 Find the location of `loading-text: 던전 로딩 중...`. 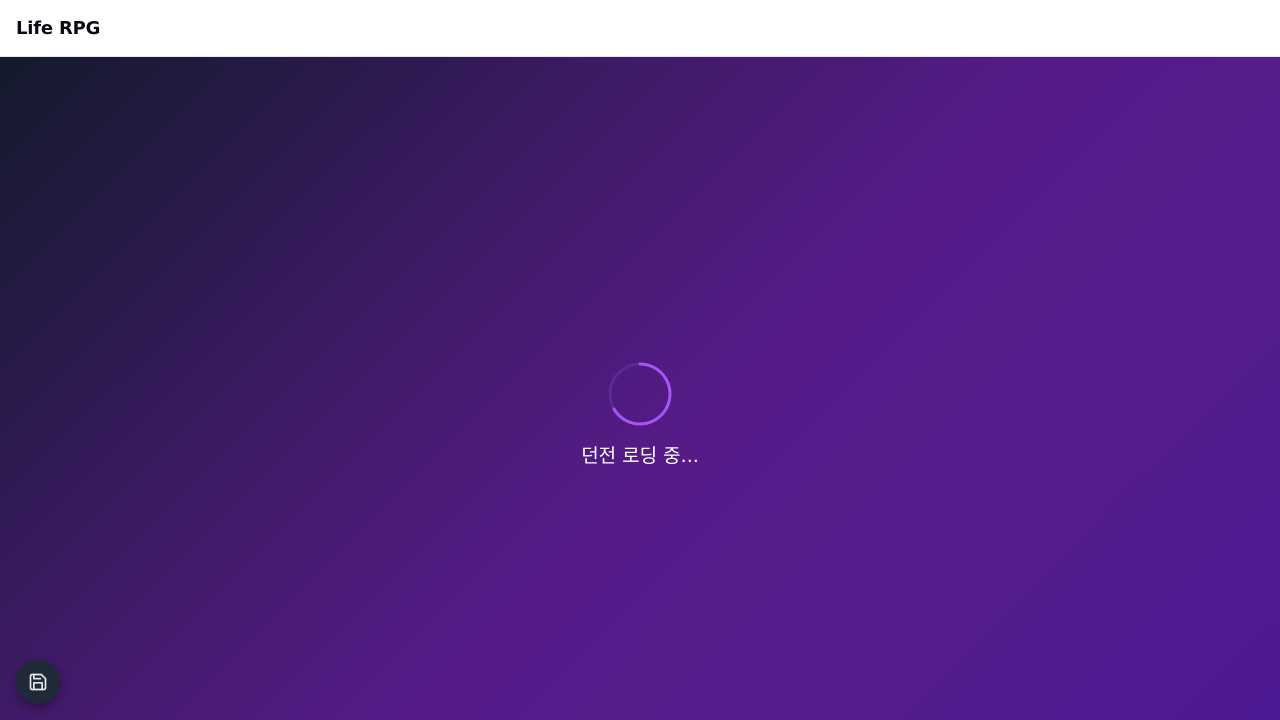

loading-text: 던전 로딩 중... is located at coordinates (640, 456).